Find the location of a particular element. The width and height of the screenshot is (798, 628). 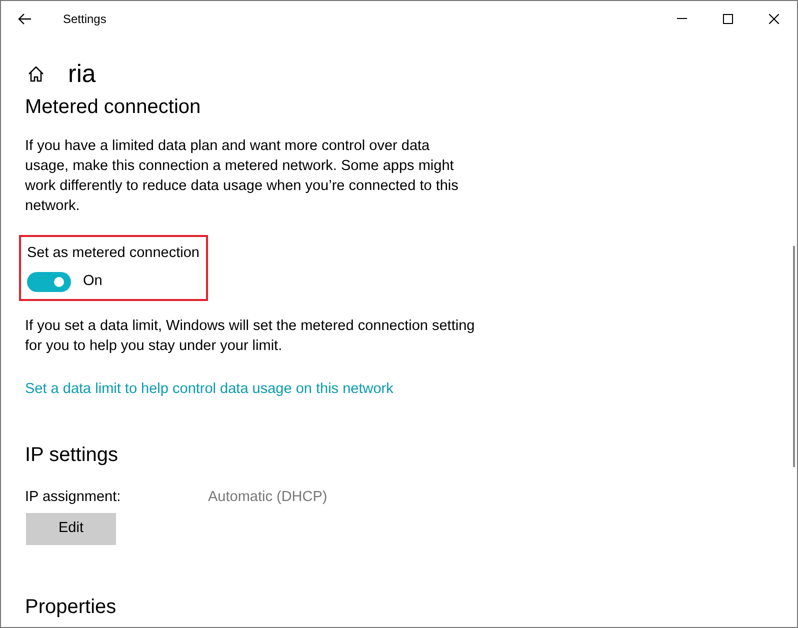

note-text: If you set a data limit, Windows will set the metered connection setting for you to help you stay under your limit. is located at coordinates (250, 336).